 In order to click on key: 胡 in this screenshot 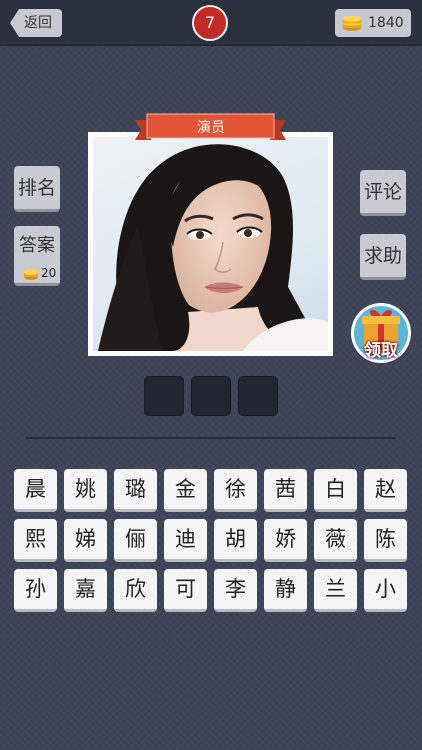, I will do `click(235, 540)`.